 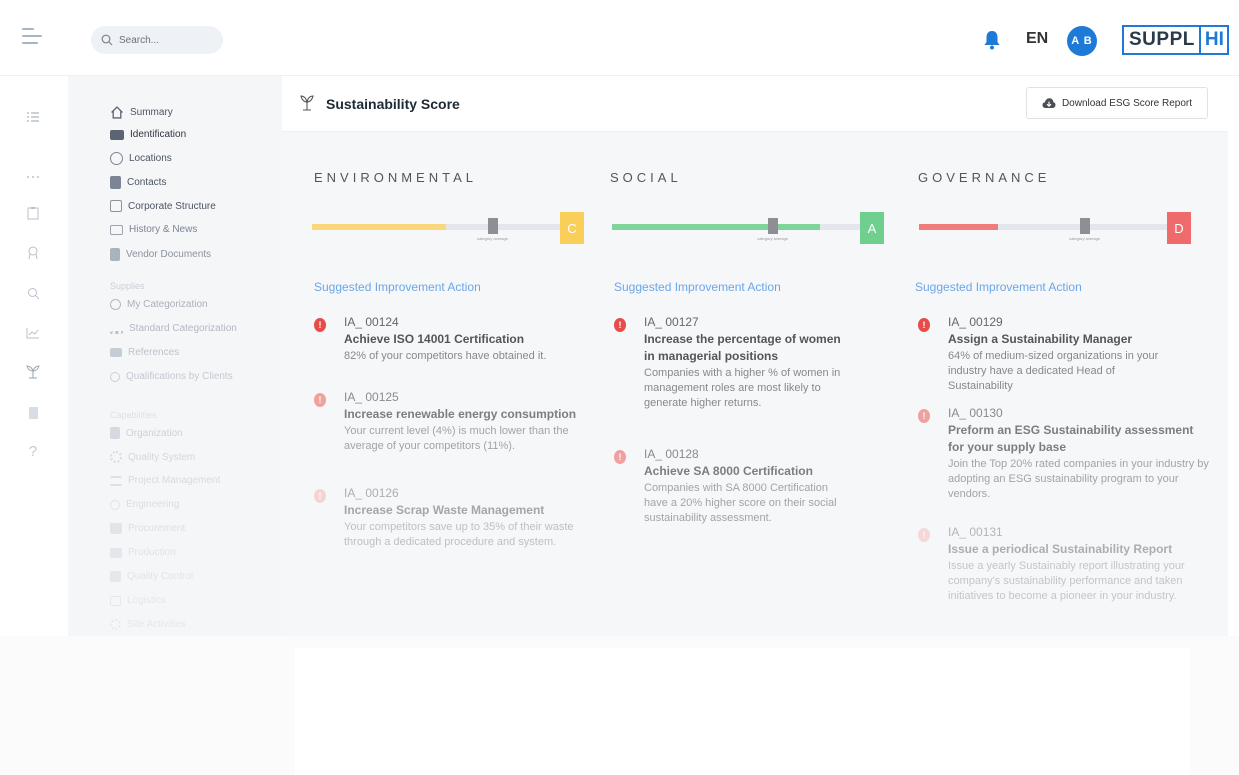 I want to click on award-icon, so click(x=33, y=253).